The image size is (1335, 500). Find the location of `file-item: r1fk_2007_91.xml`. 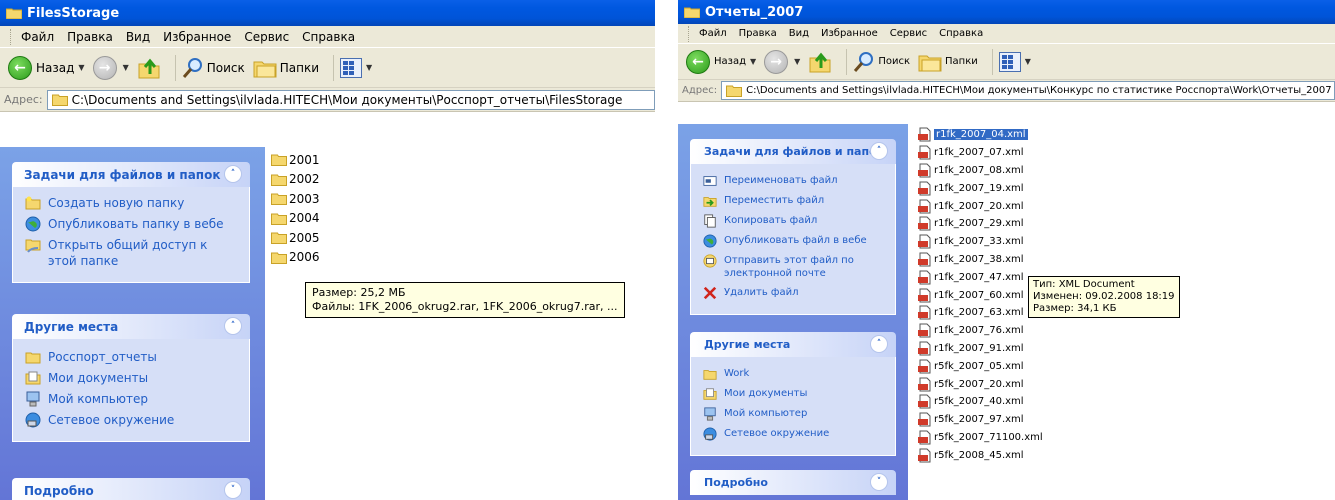

file-item: r1fk_2007_91.xml is located at coordinates (980, 349).